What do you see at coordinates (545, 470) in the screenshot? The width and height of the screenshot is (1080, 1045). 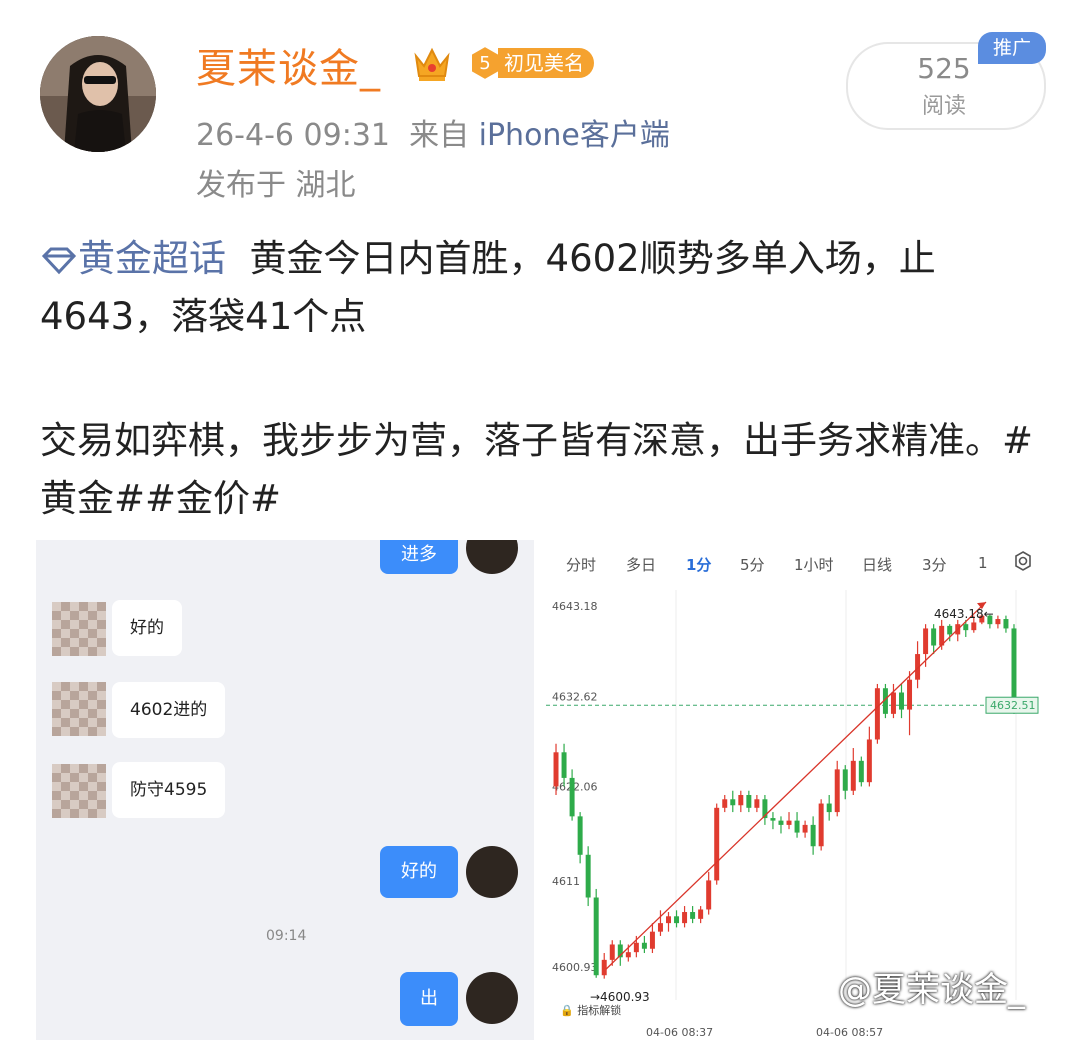 I see `post-text-2-block: 交易如弈棋，我步步为营，落子皆有深意，出手务求精准。#黄金##金价#` at bounding box center [545, 470].